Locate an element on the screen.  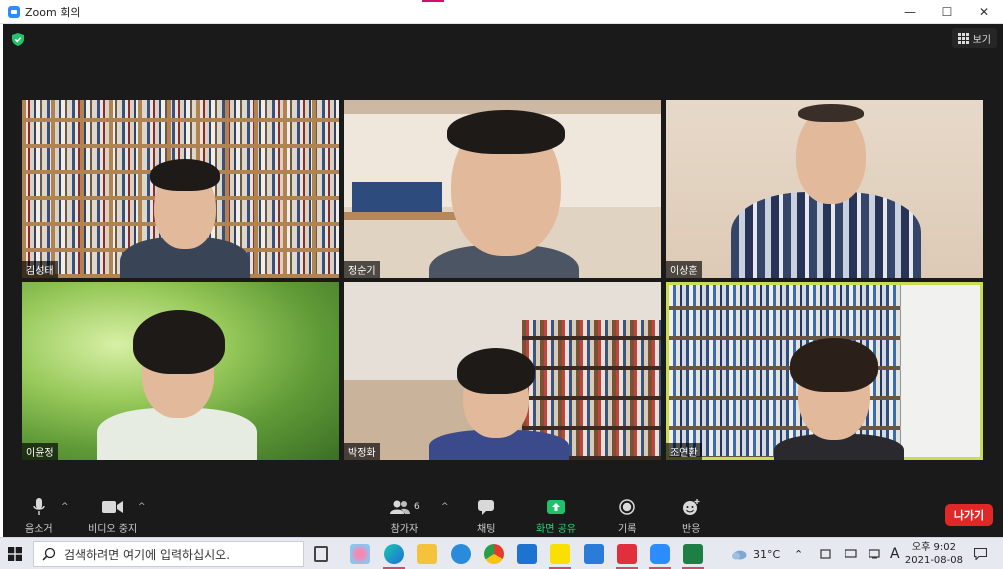
edge-browser-icon is located at coordinates (394, 556).